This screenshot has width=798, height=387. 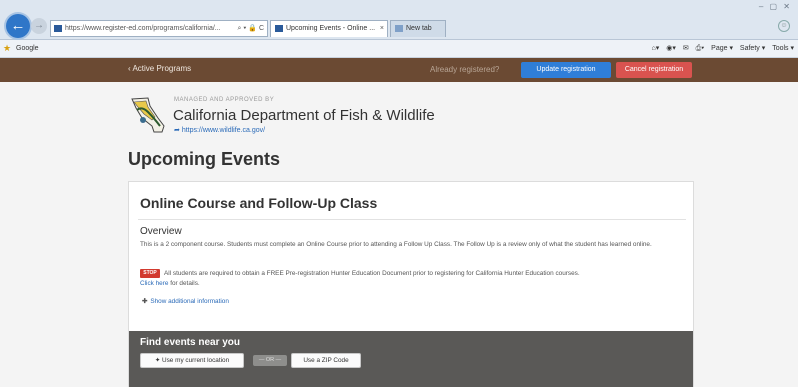 What do you see at coordinates (189, 301) in the screenshot?
I see `show-more-label: Show additional information` at bounding box center [189, 301].